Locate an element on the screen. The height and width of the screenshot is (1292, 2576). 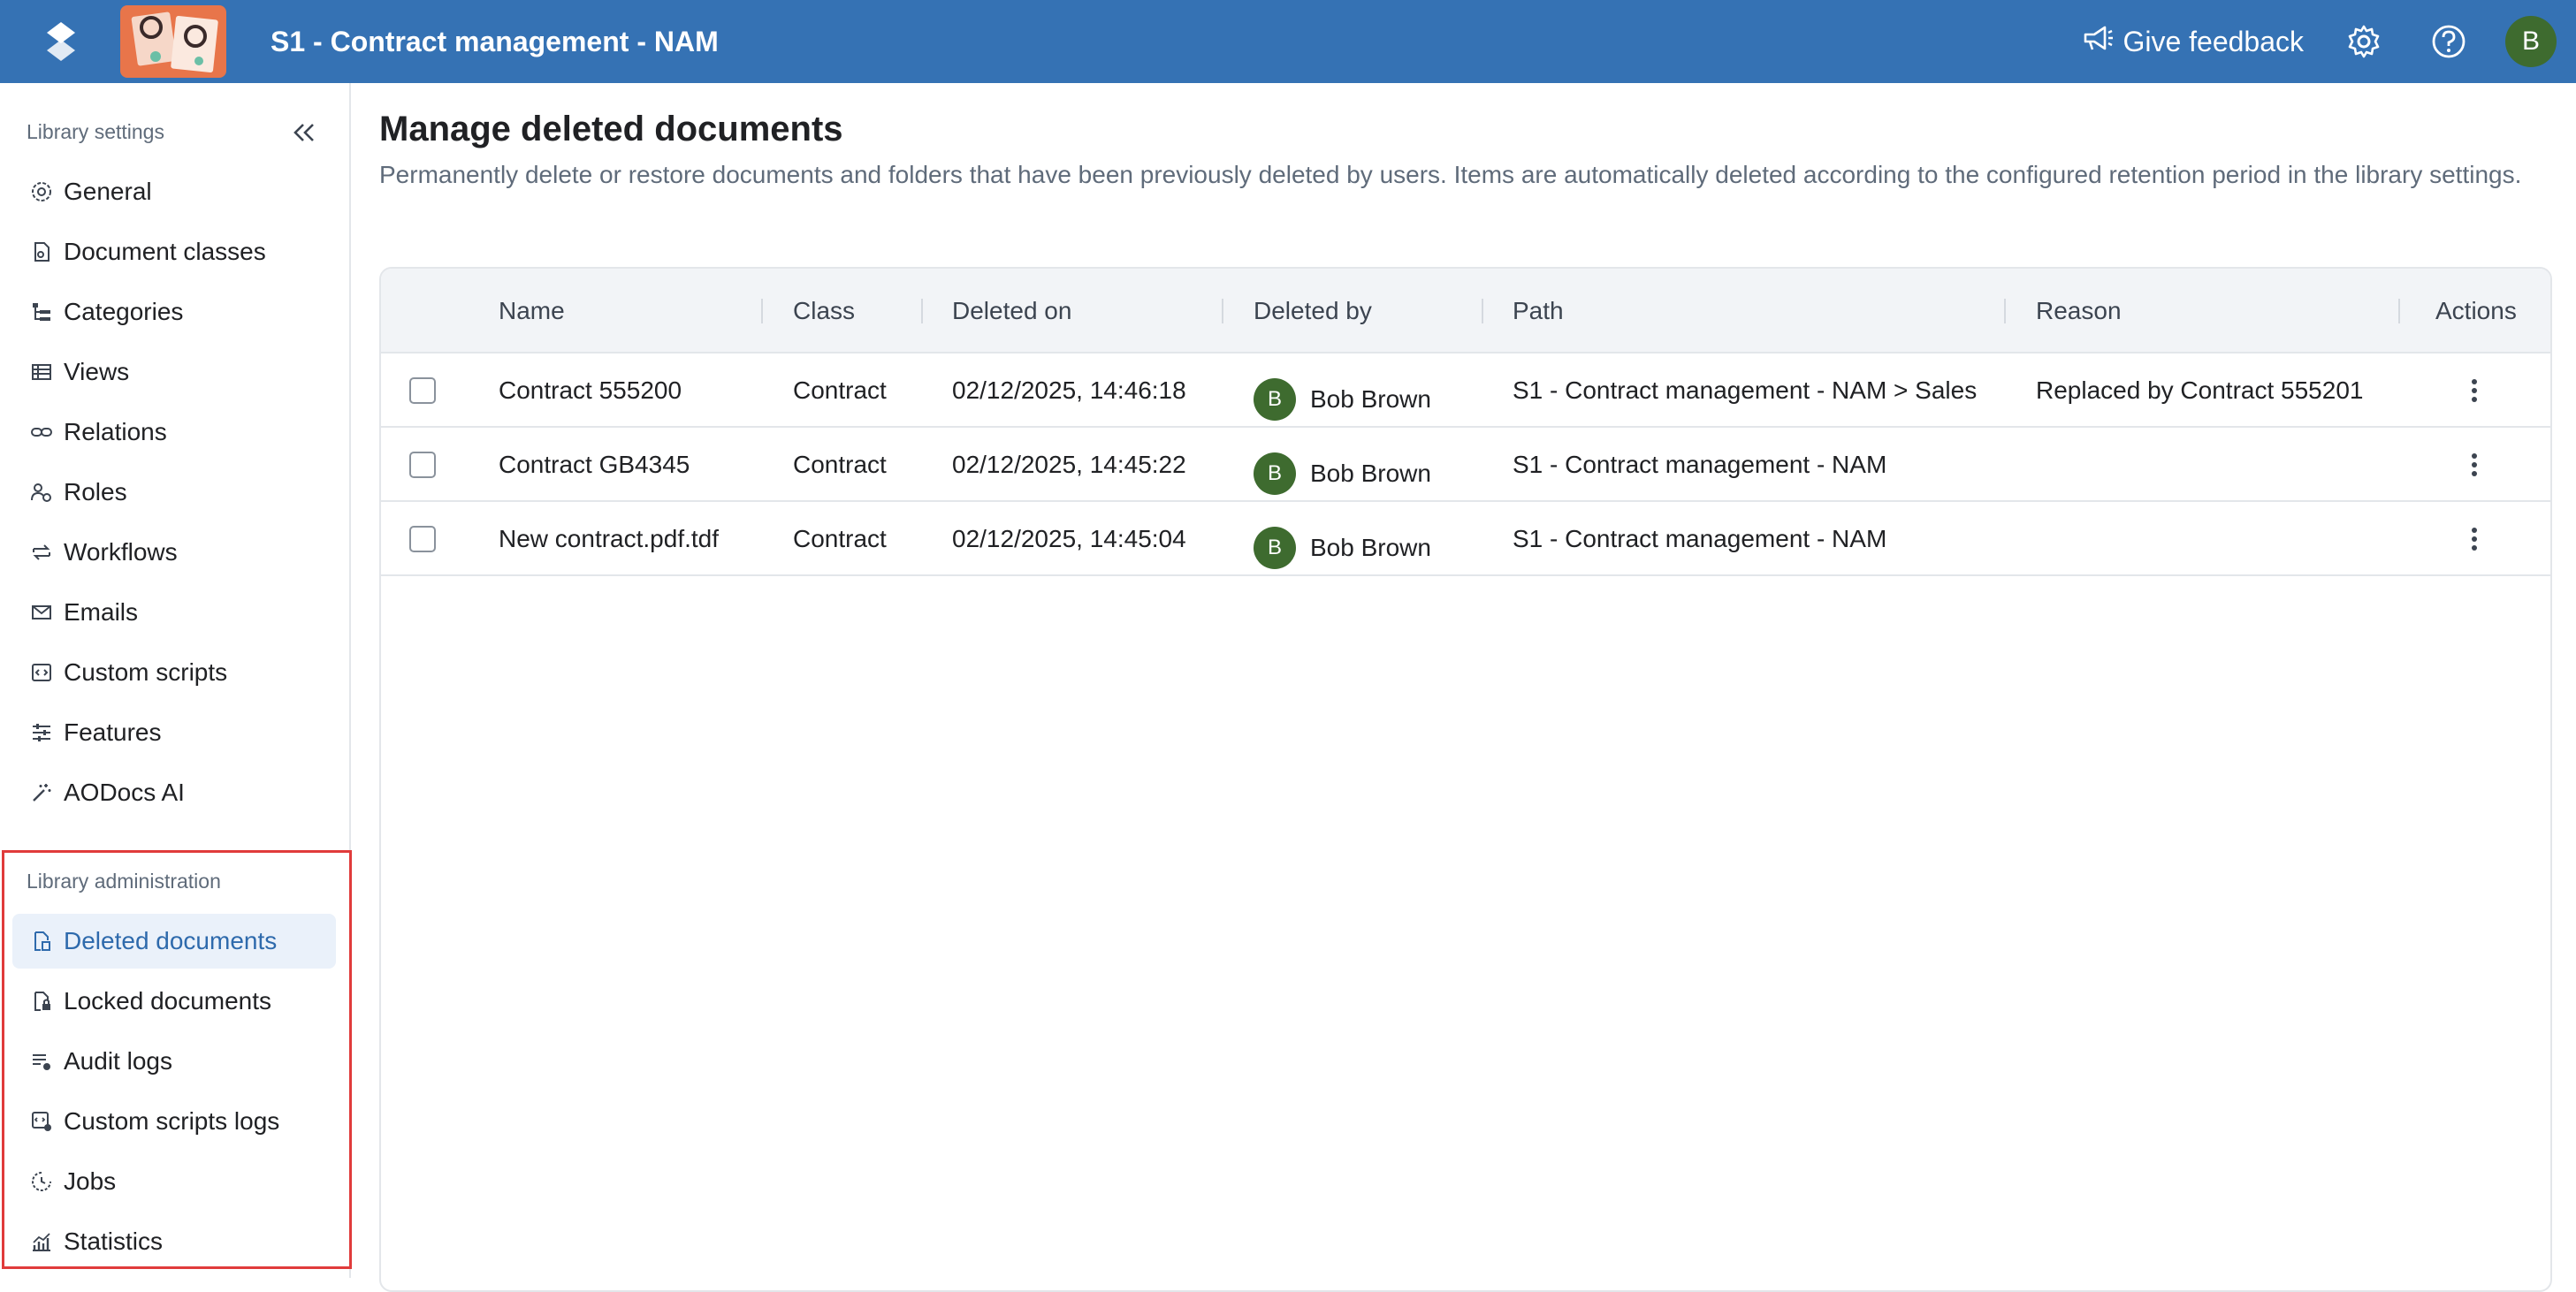
magic-wand-icon is located at coordinates (41, 792).